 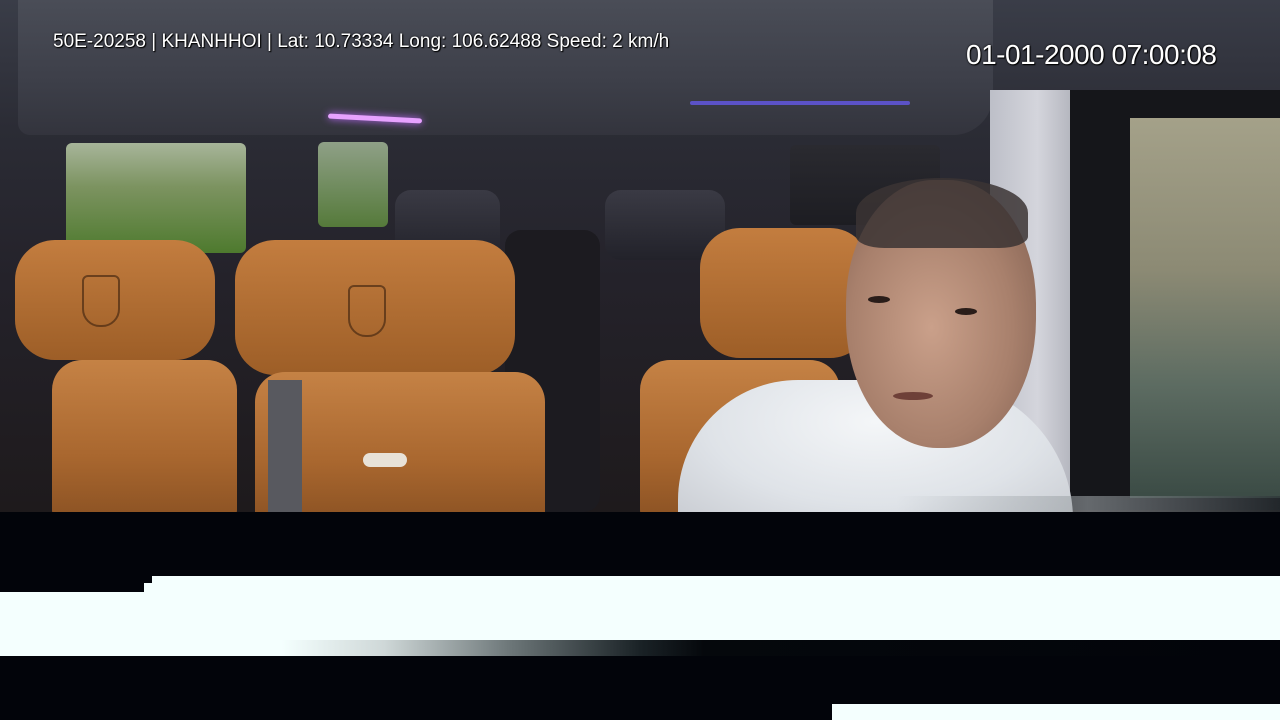 I want to click on vehicle-ceiling, so click(x=505, y=67).